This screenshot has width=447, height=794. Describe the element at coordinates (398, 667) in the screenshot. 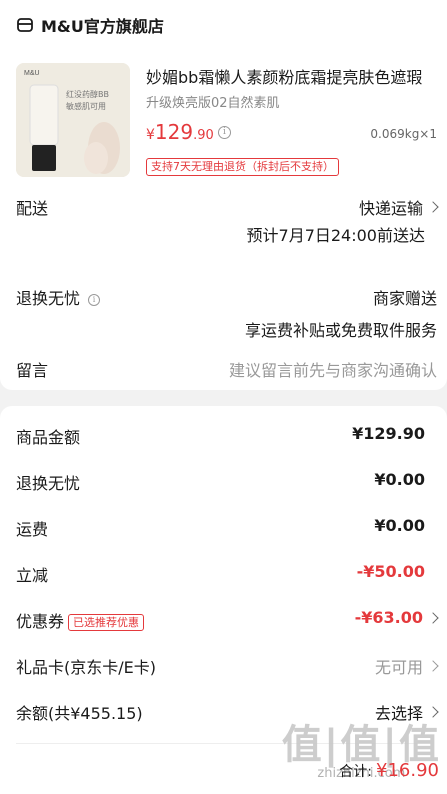

I see `giftcard-value: 无可用` at that location.